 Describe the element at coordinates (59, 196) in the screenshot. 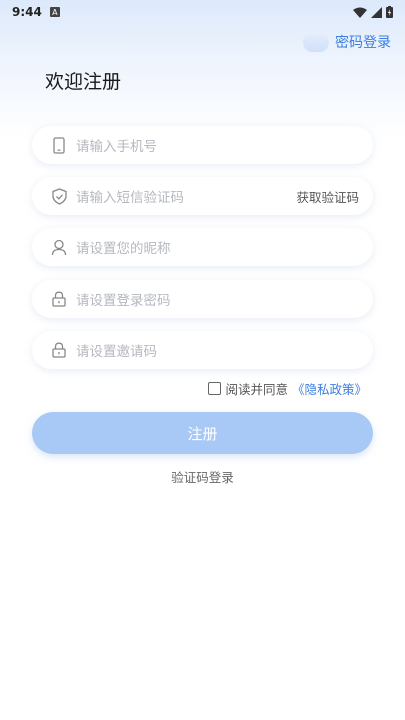

I see `shield-icon` at that location.